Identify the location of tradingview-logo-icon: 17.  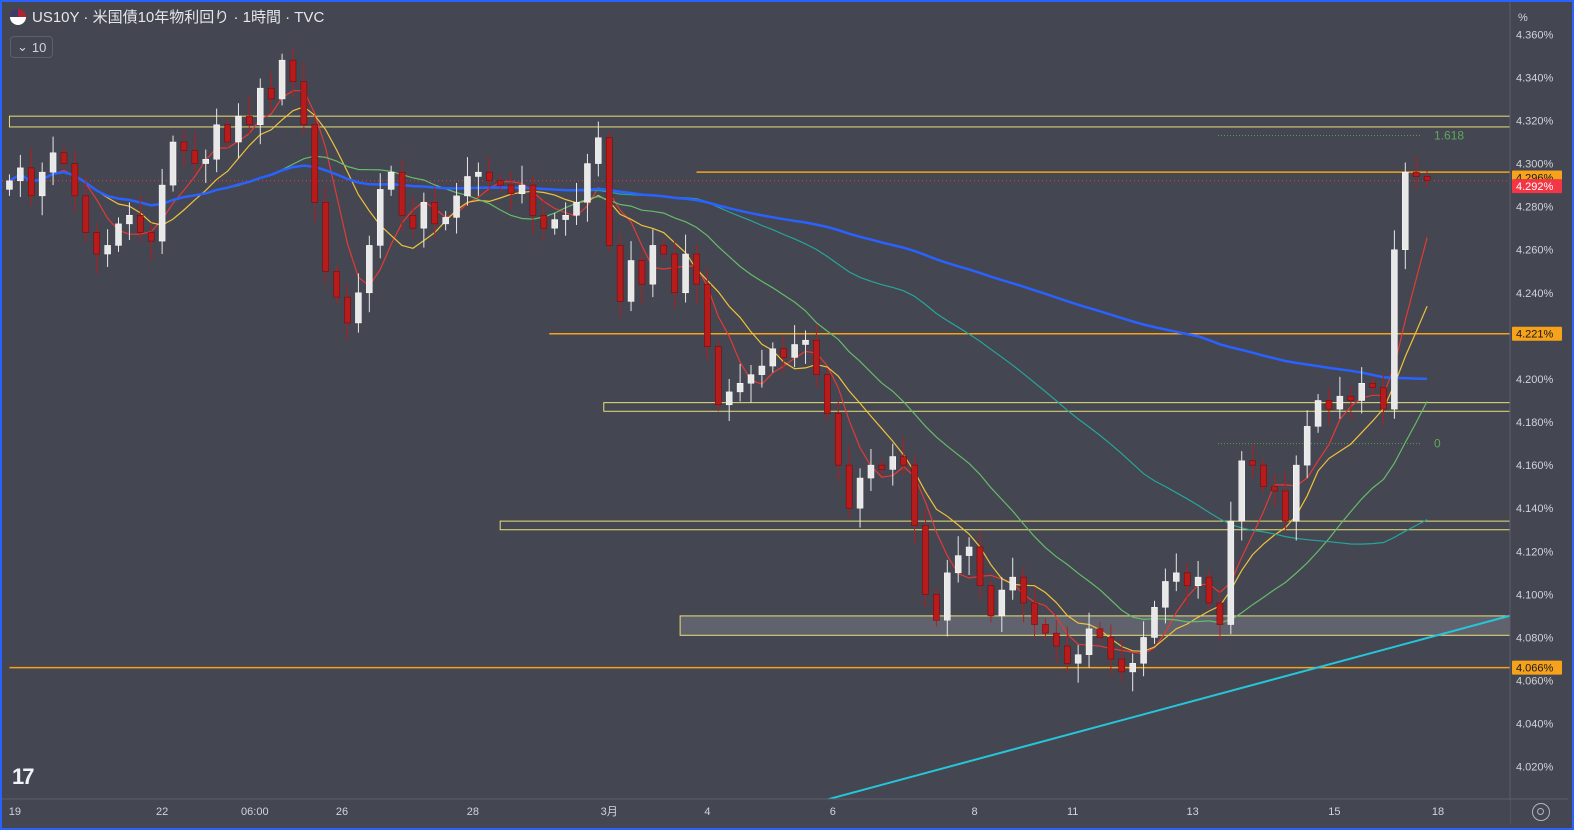
(23, 777).